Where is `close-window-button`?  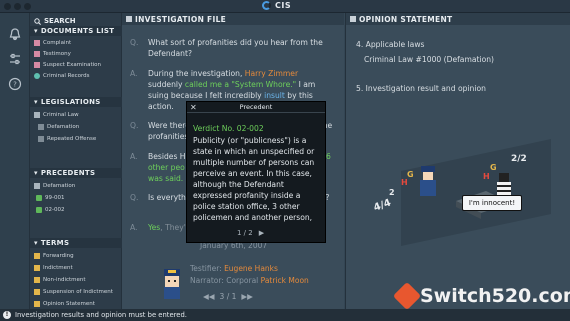 close-window-button is located at coordinates (7, 6).